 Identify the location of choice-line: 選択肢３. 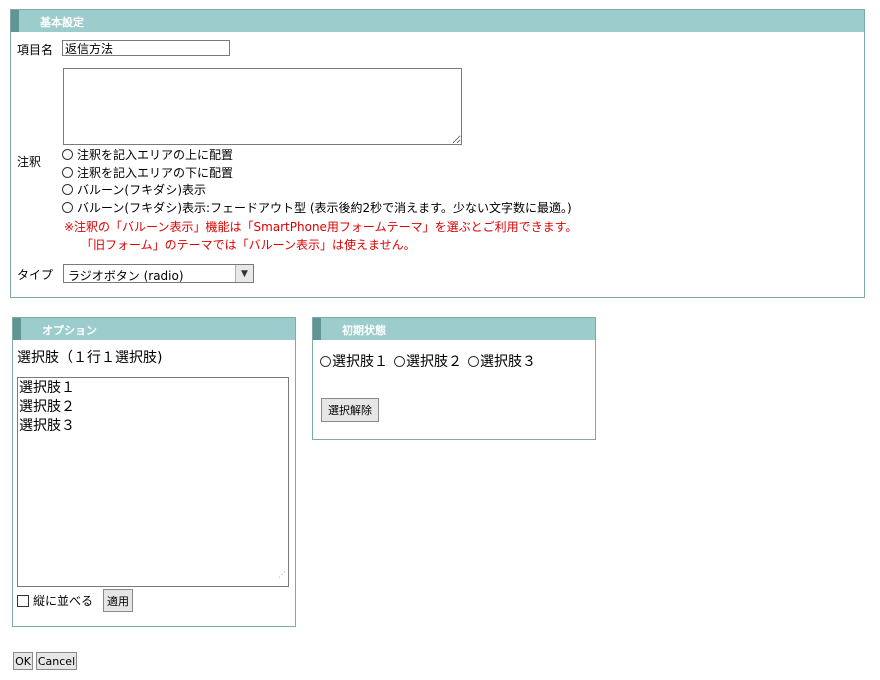
(47, 426).